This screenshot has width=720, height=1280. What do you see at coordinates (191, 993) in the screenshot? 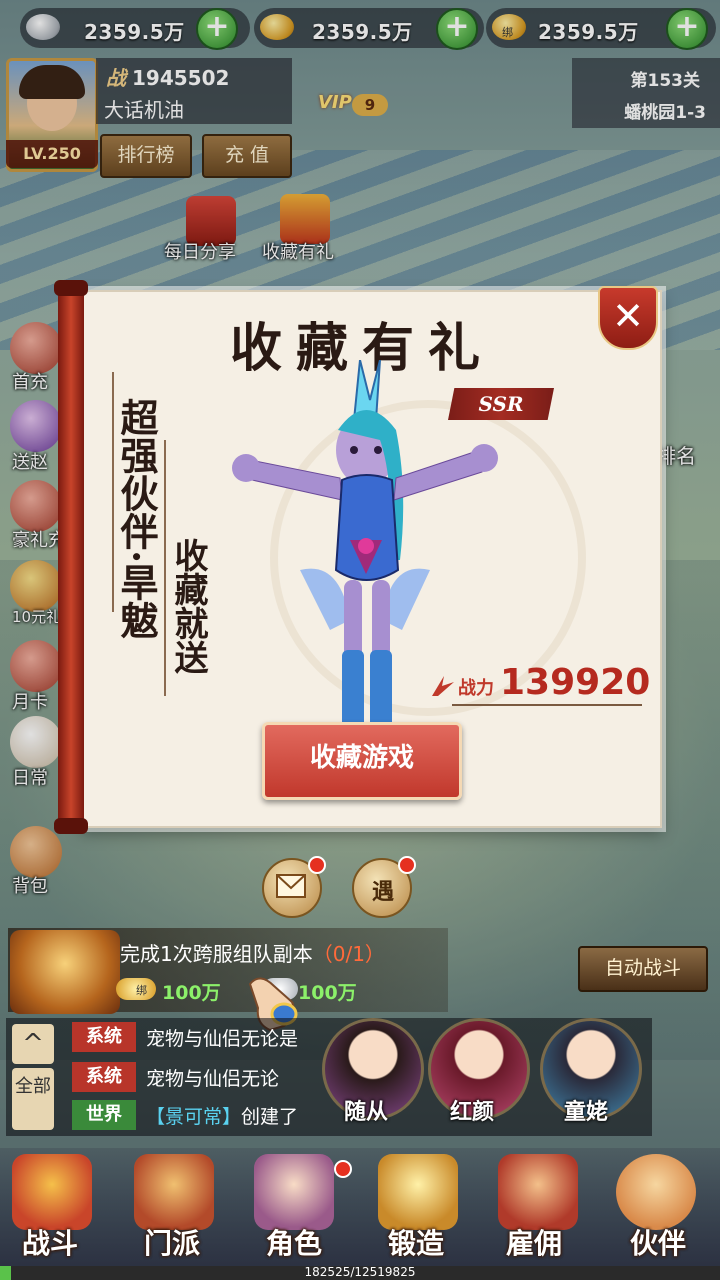
I see `quest-reward-1: 100万` at bounding box center [191, 993].